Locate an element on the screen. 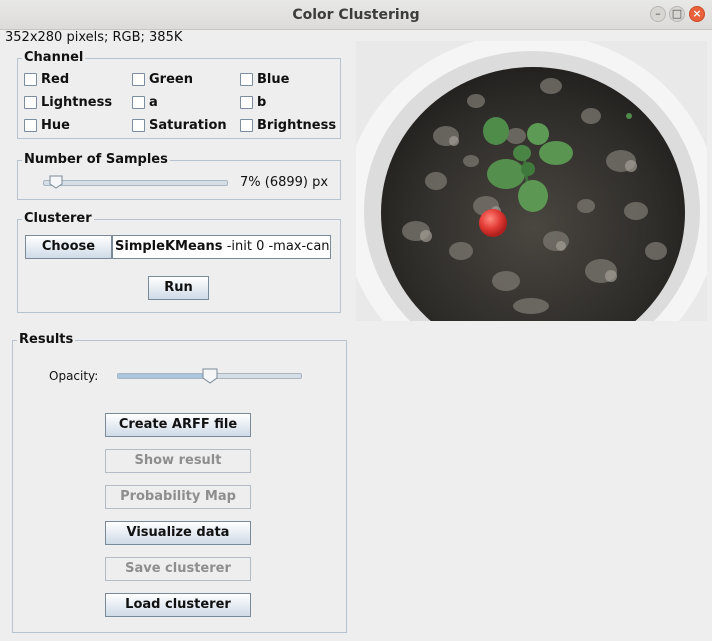 The width and height of the screenshot is (712, 641). channel-saturation-checkbox: Saturation is located at coordinates (179, 125).